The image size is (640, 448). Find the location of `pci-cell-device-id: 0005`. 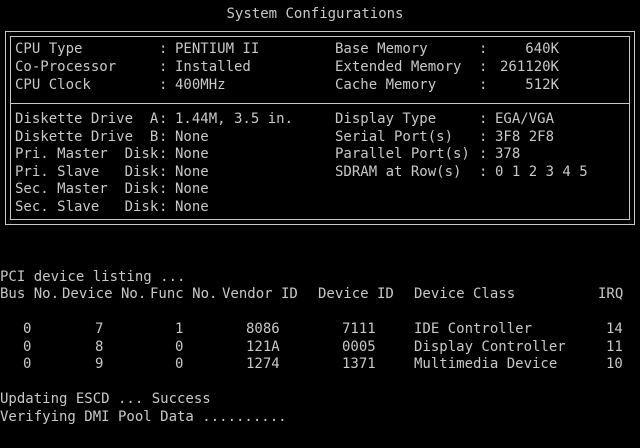

pci-cell-device-id: 0005 is located at coordinates (359, 347).